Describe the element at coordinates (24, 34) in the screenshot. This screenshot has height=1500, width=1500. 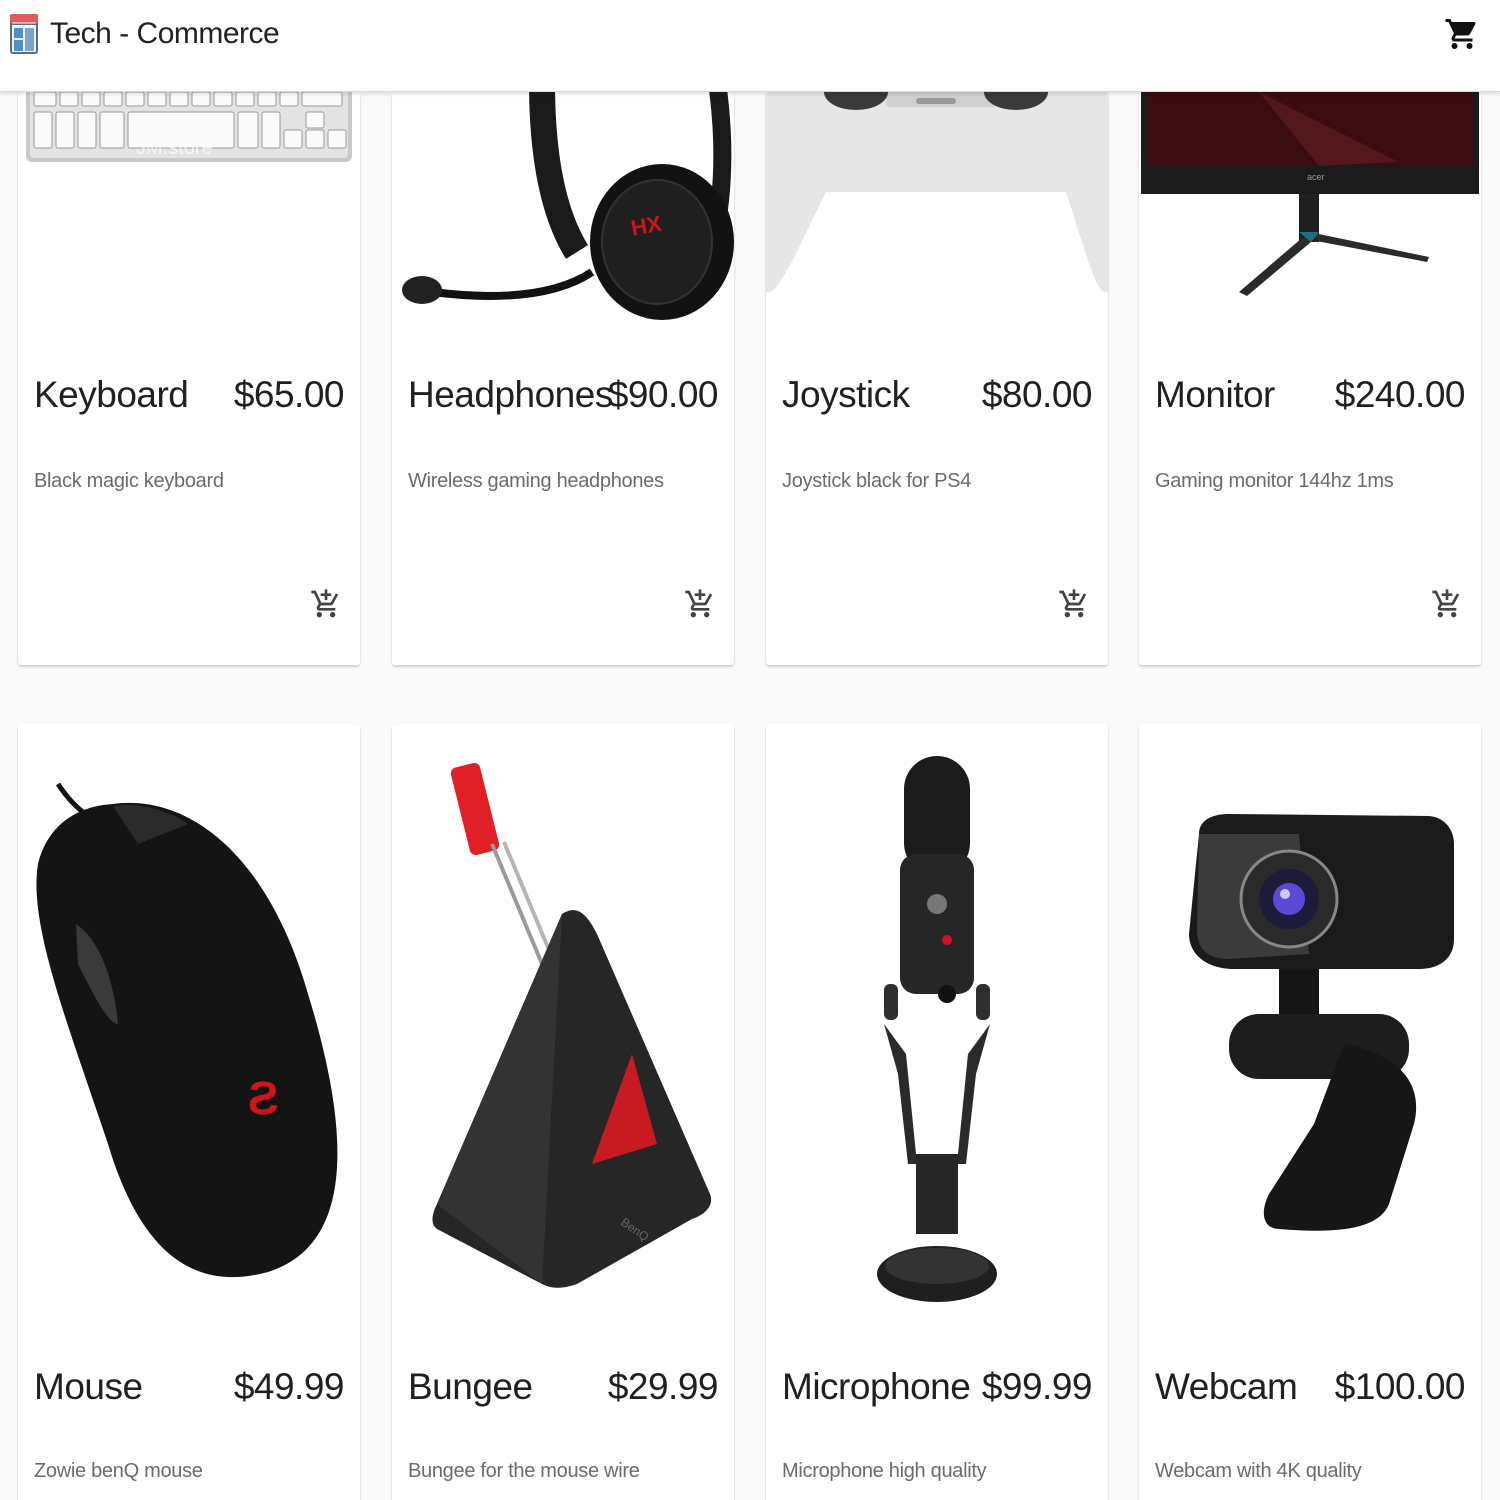
I see `store-icon` at that location.